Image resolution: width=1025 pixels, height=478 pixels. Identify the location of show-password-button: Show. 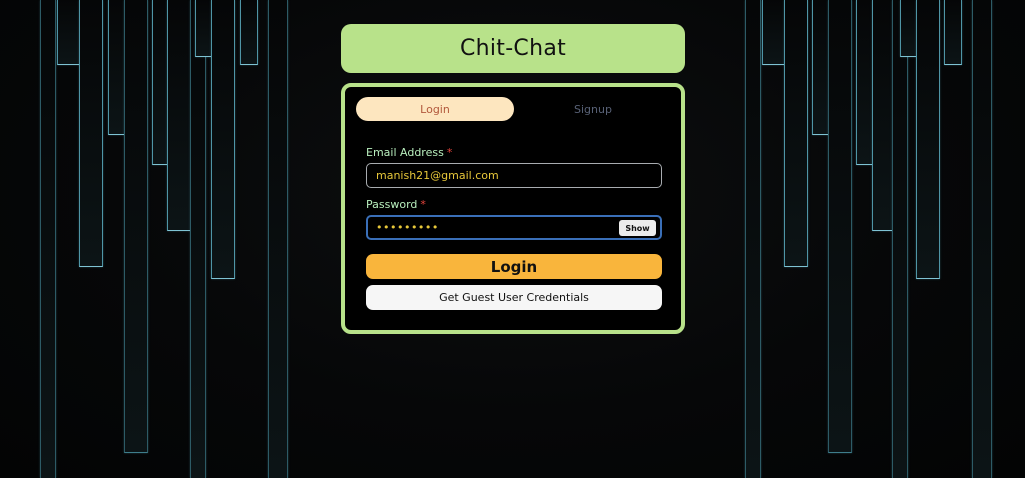
(637, 228).